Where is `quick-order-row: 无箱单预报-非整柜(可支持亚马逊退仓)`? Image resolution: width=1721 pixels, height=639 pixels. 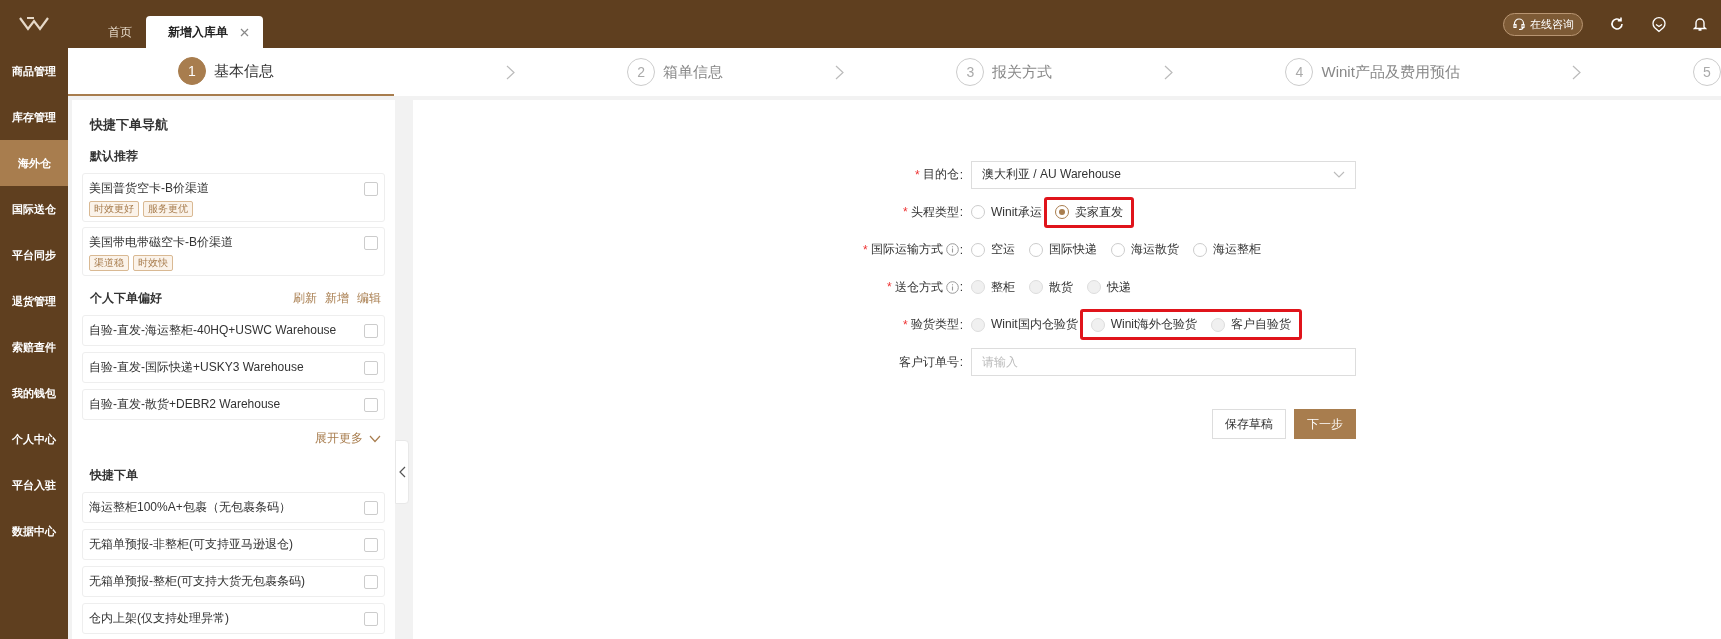
quick-order-row: 无箱单预报-非整柜(可支持亚马逊退仓) is located at coordinates (233, 544).